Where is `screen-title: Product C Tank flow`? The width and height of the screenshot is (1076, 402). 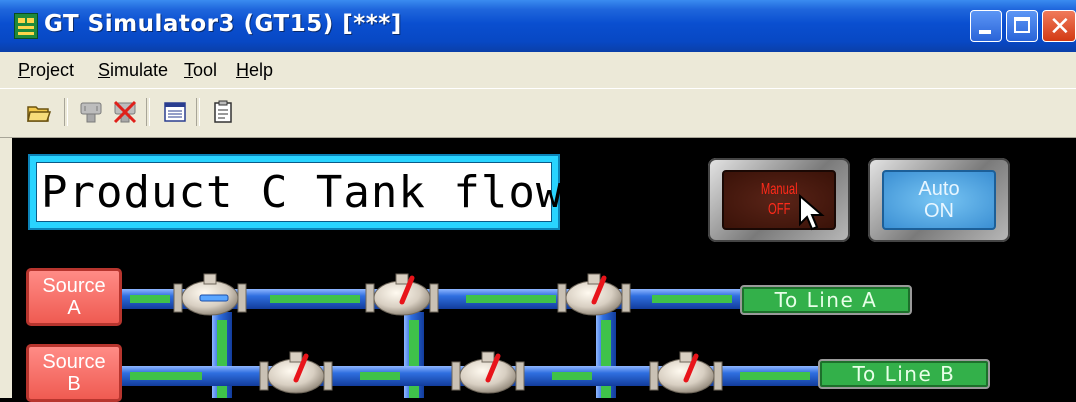 screen-title: Product C Tank flow is located at coordinates (302, 192).